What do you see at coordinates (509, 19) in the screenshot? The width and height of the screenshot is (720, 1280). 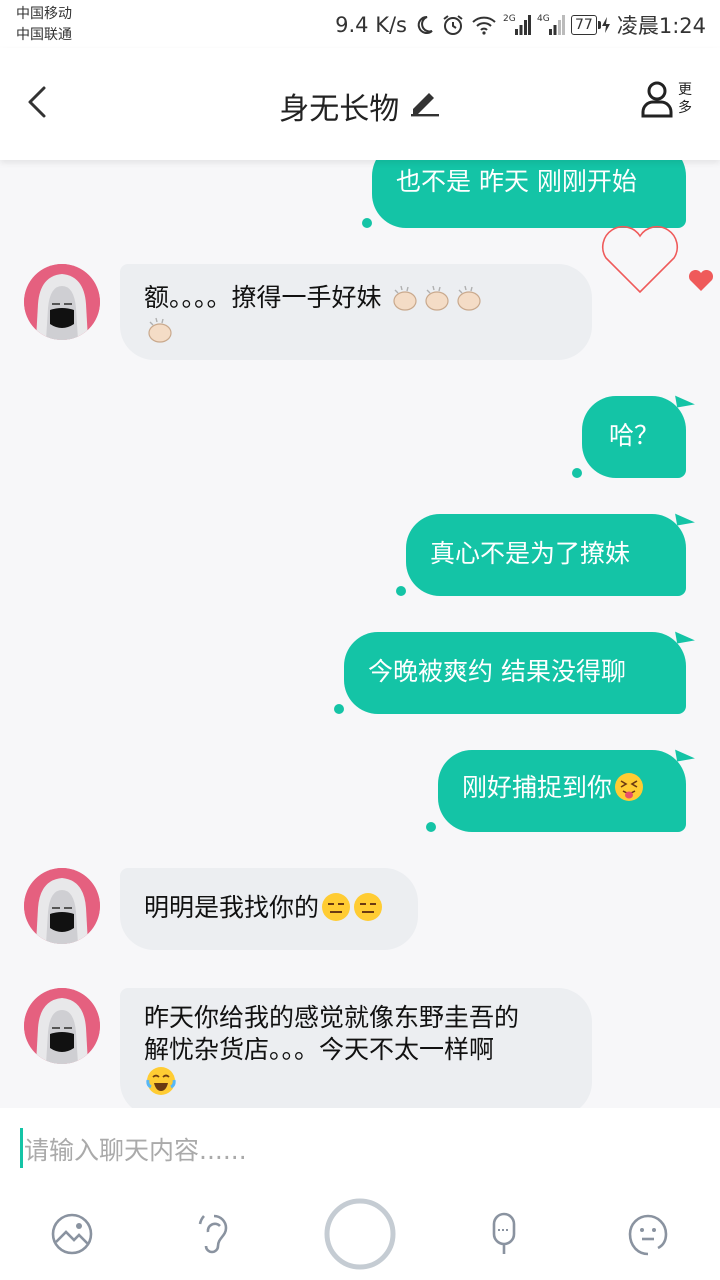 I see `svg-text: 2G` at bounding box center [509, 19].